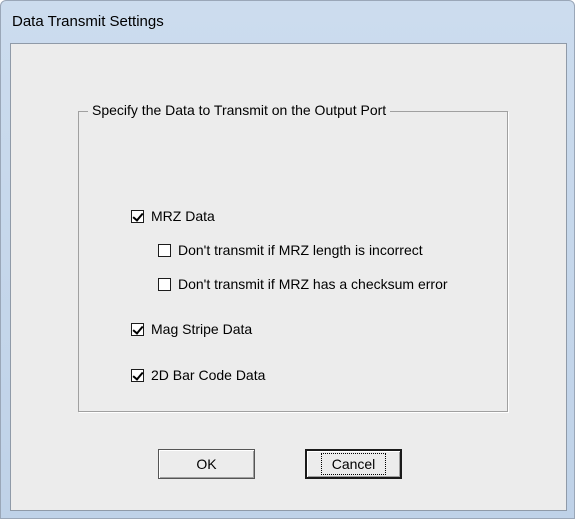  What do you see at coordinates (287, 22) in the screenshot?
I see `title-bar: Data Transmit Settings` at bounding box center [287, 22].